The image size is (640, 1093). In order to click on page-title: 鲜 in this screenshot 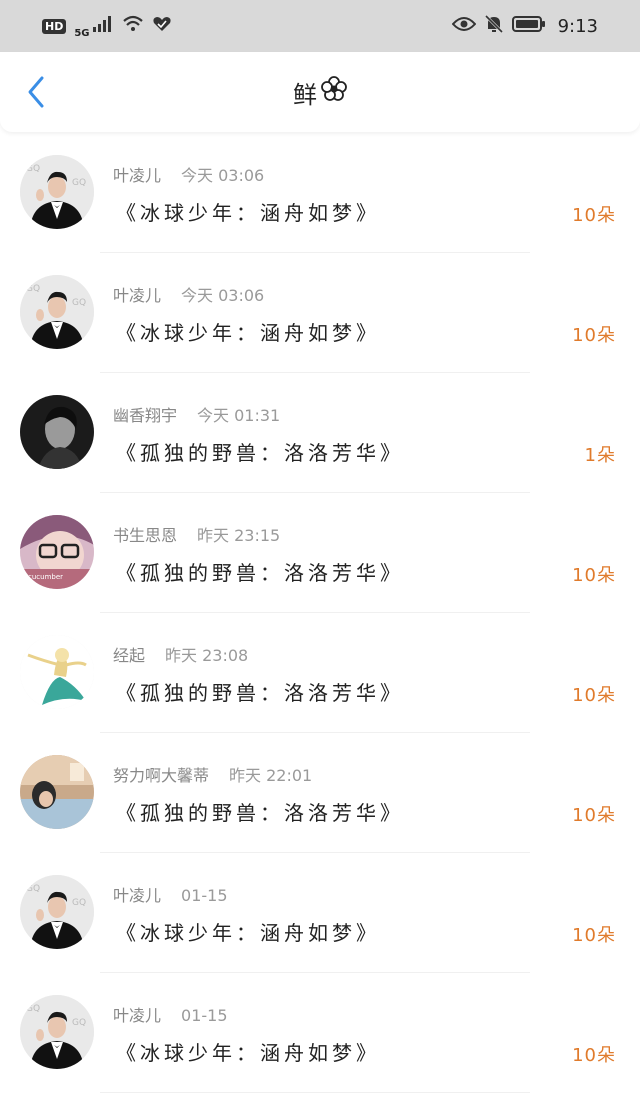, I will do `click(320, 92)`.